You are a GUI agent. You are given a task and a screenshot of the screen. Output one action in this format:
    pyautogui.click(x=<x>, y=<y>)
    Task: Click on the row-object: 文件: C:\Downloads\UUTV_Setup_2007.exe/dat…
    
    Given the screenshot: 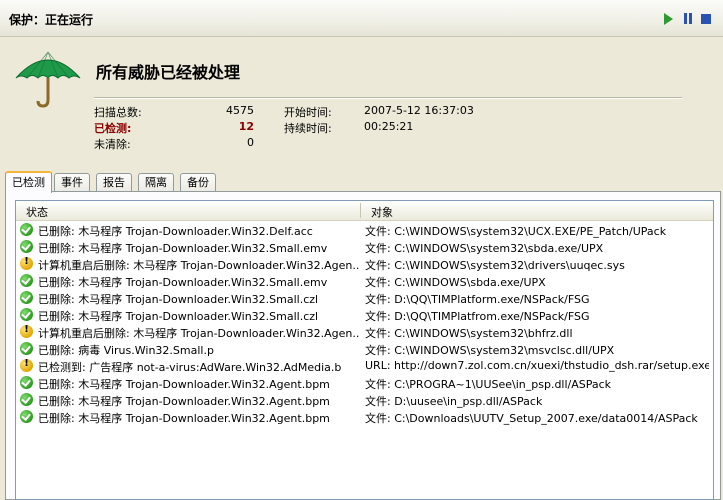 What is the action you would take?
    pyautogui.click(x=531, y=418)
    